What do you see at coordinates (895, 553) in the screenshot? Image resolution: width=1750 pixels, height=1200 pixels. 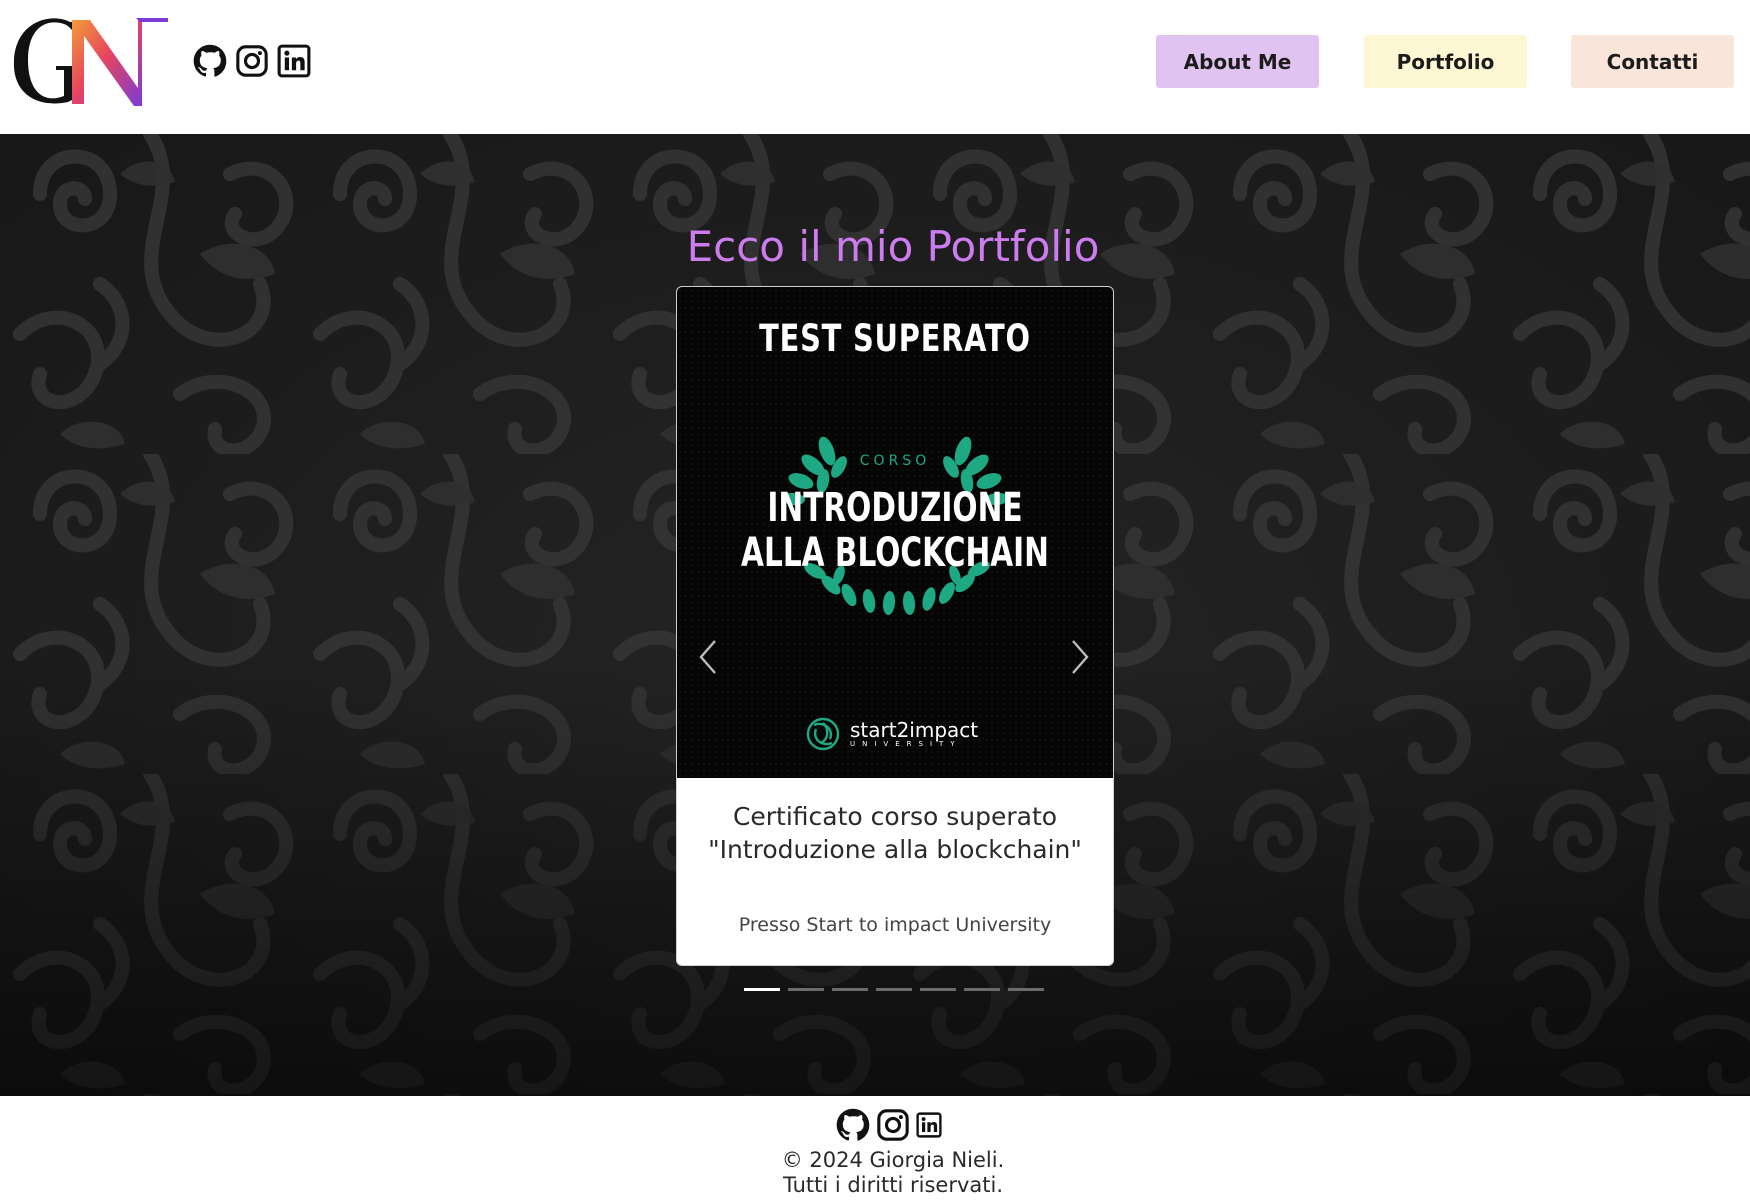 I see `certificate-course-line2: ALLA BLOCKCHAIN` at bounding box center [895, 553].